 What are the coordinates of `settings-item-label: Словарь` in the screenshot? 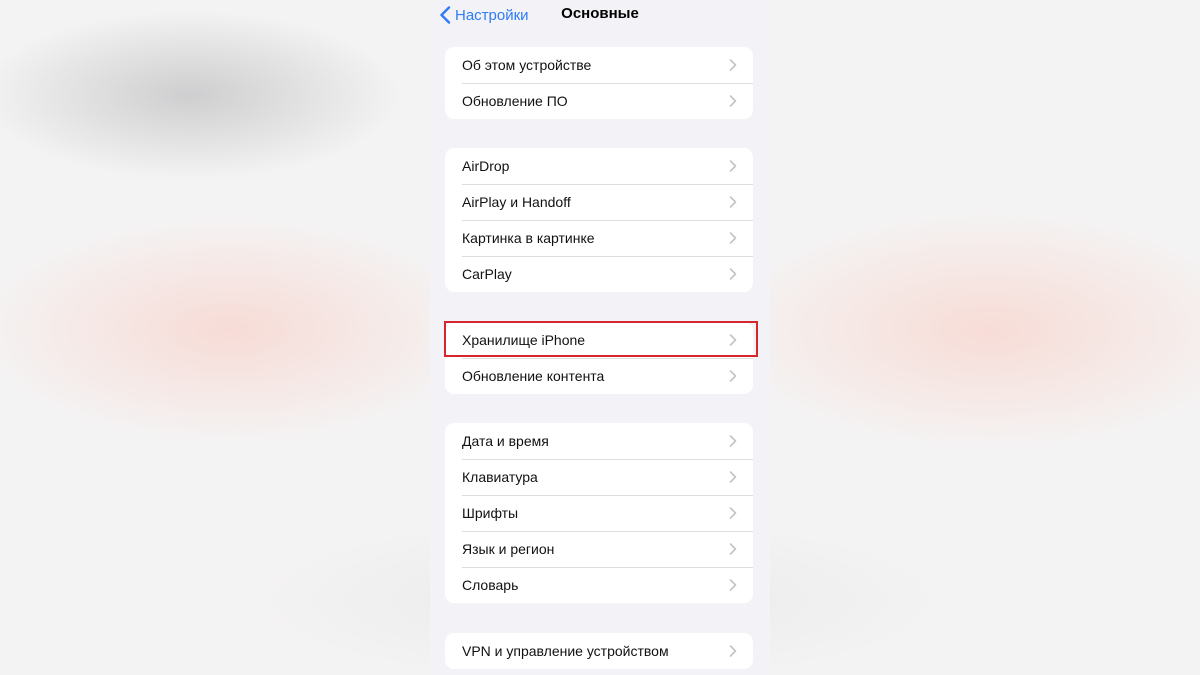 It's located at (490, 585).